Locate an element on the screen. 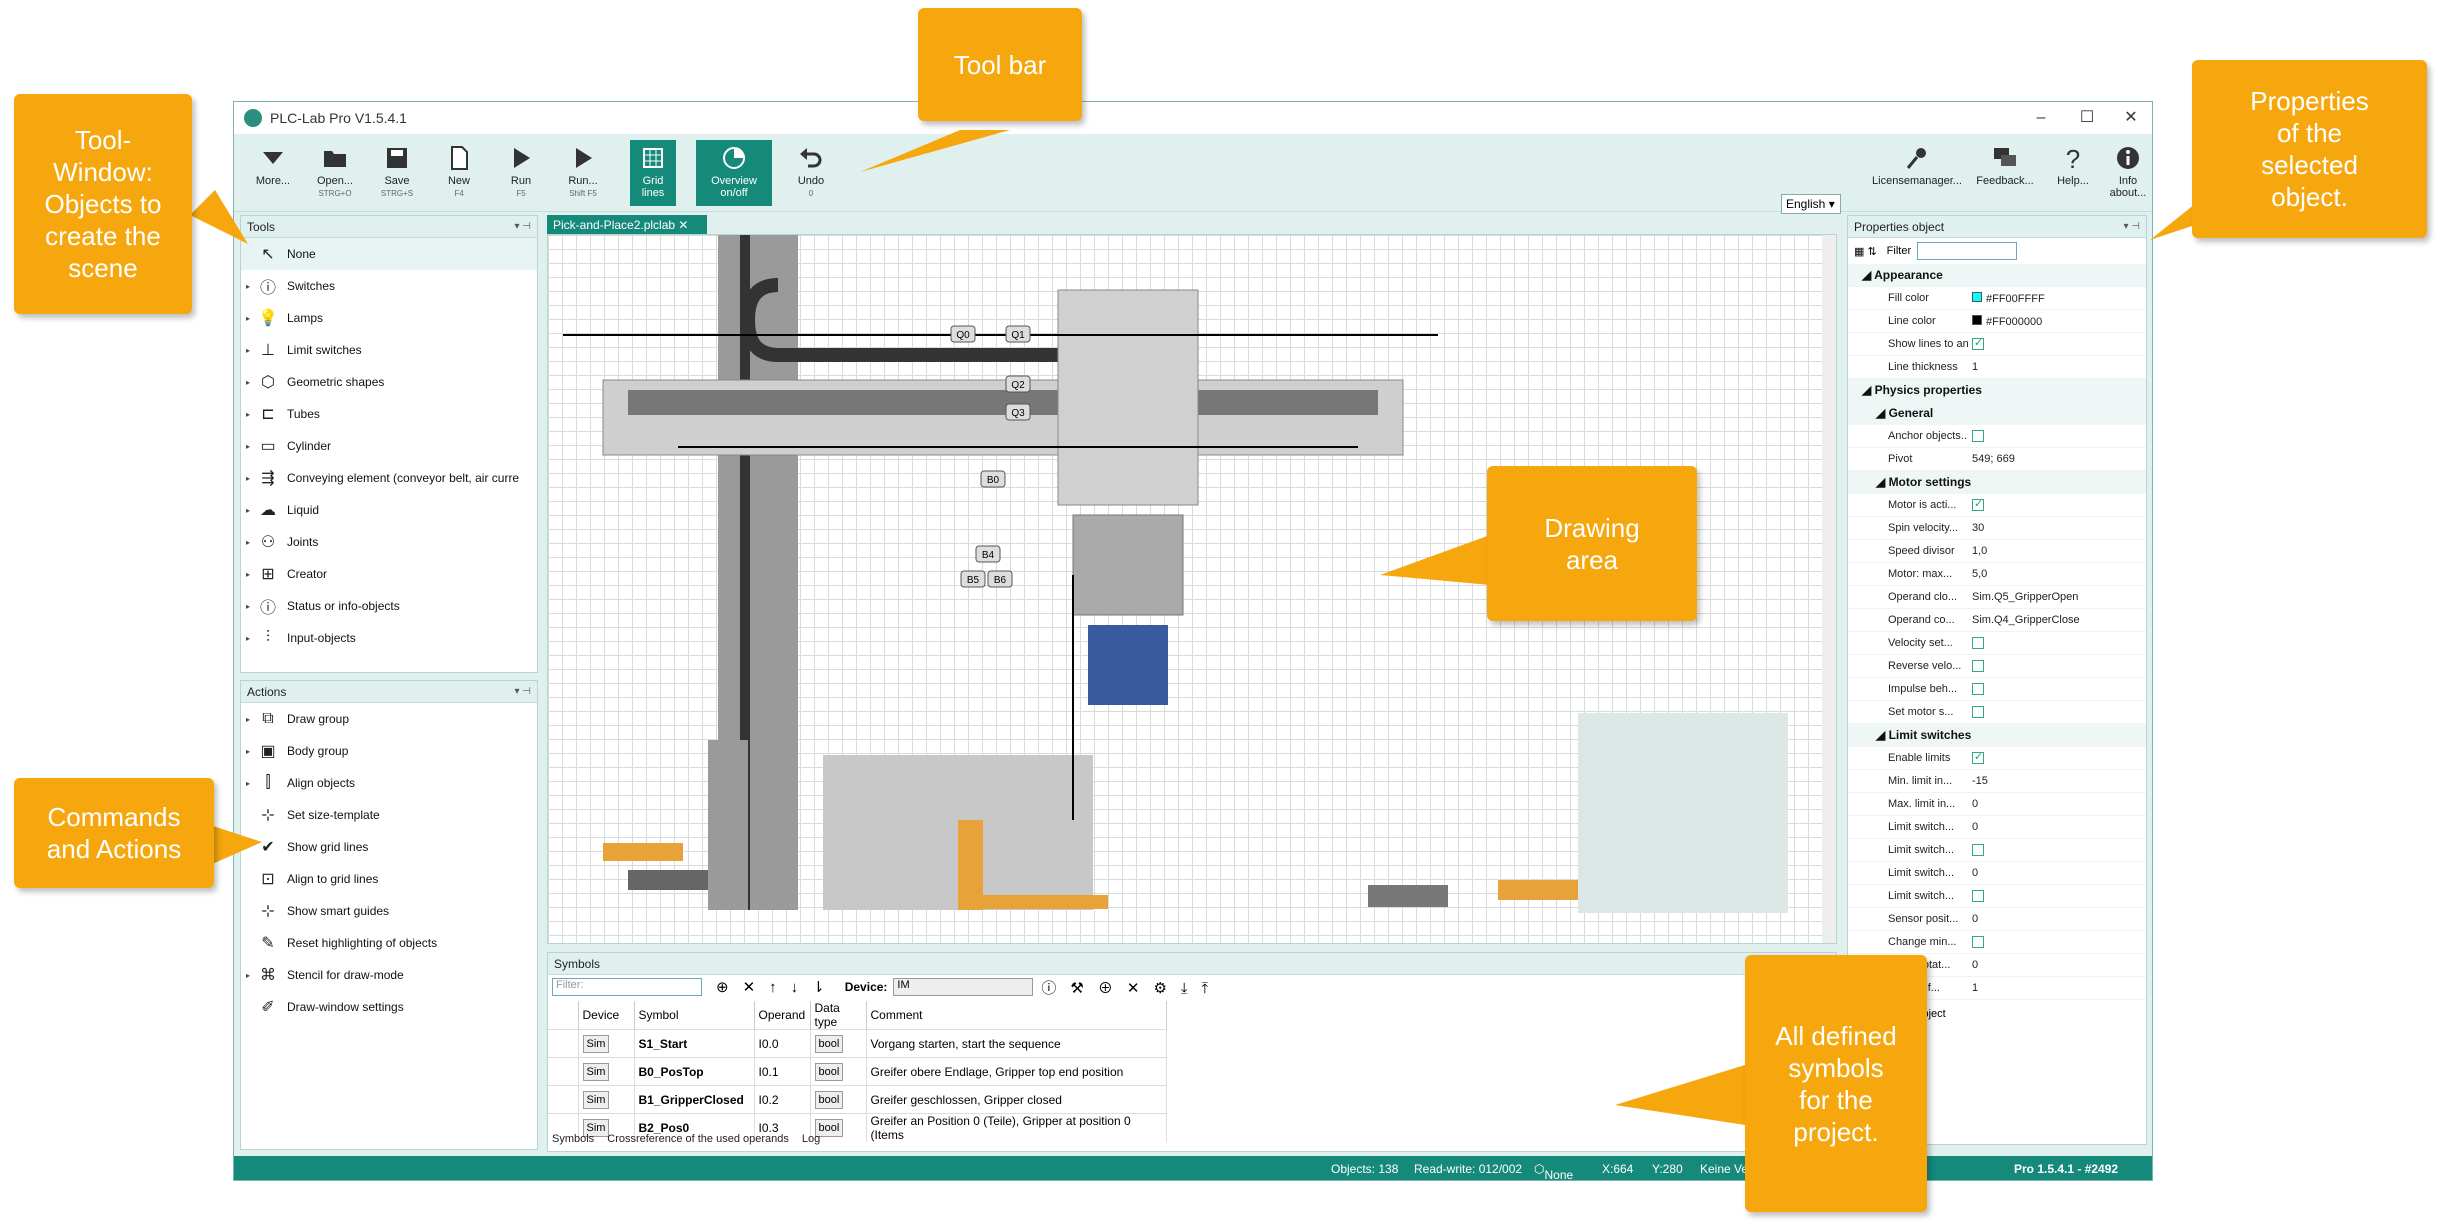  callout-line: All defined is located at coordinates (1836, 1035).